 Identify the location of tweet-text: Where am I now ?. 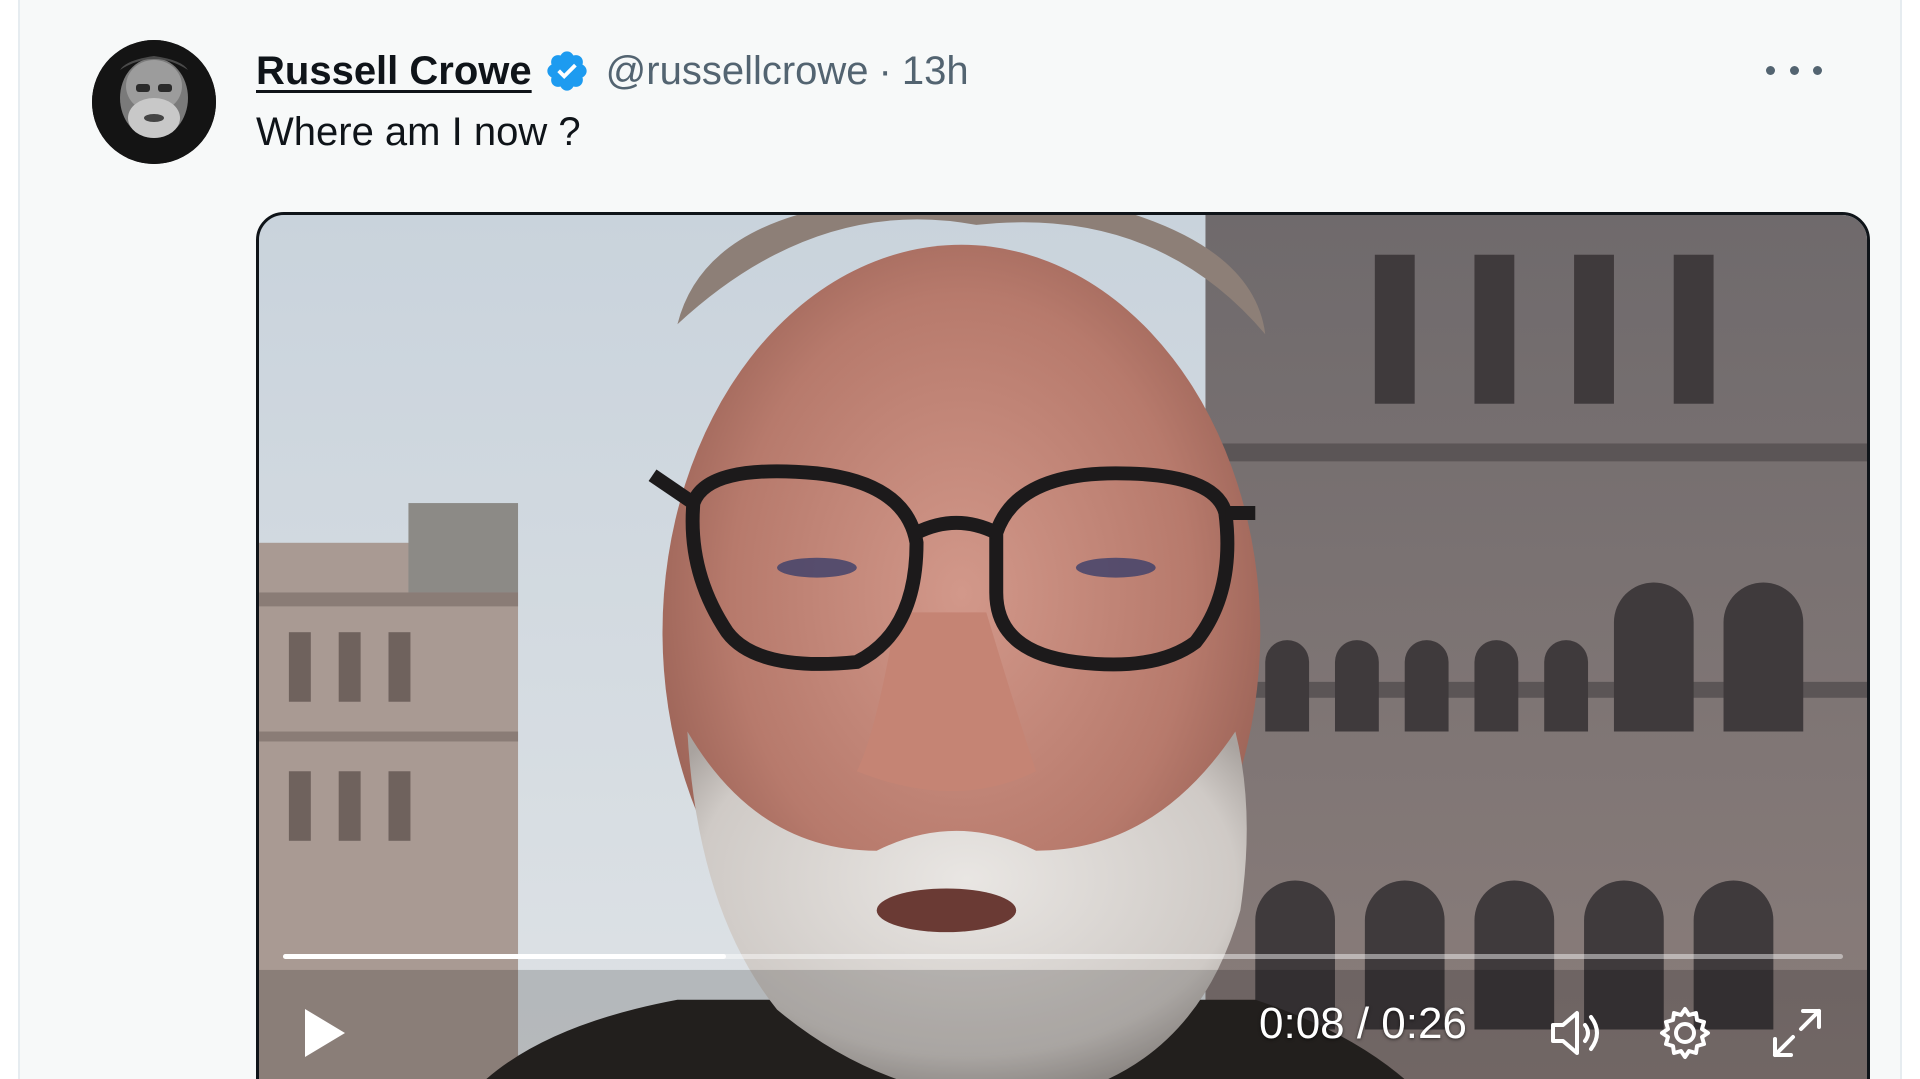
(418, 132).